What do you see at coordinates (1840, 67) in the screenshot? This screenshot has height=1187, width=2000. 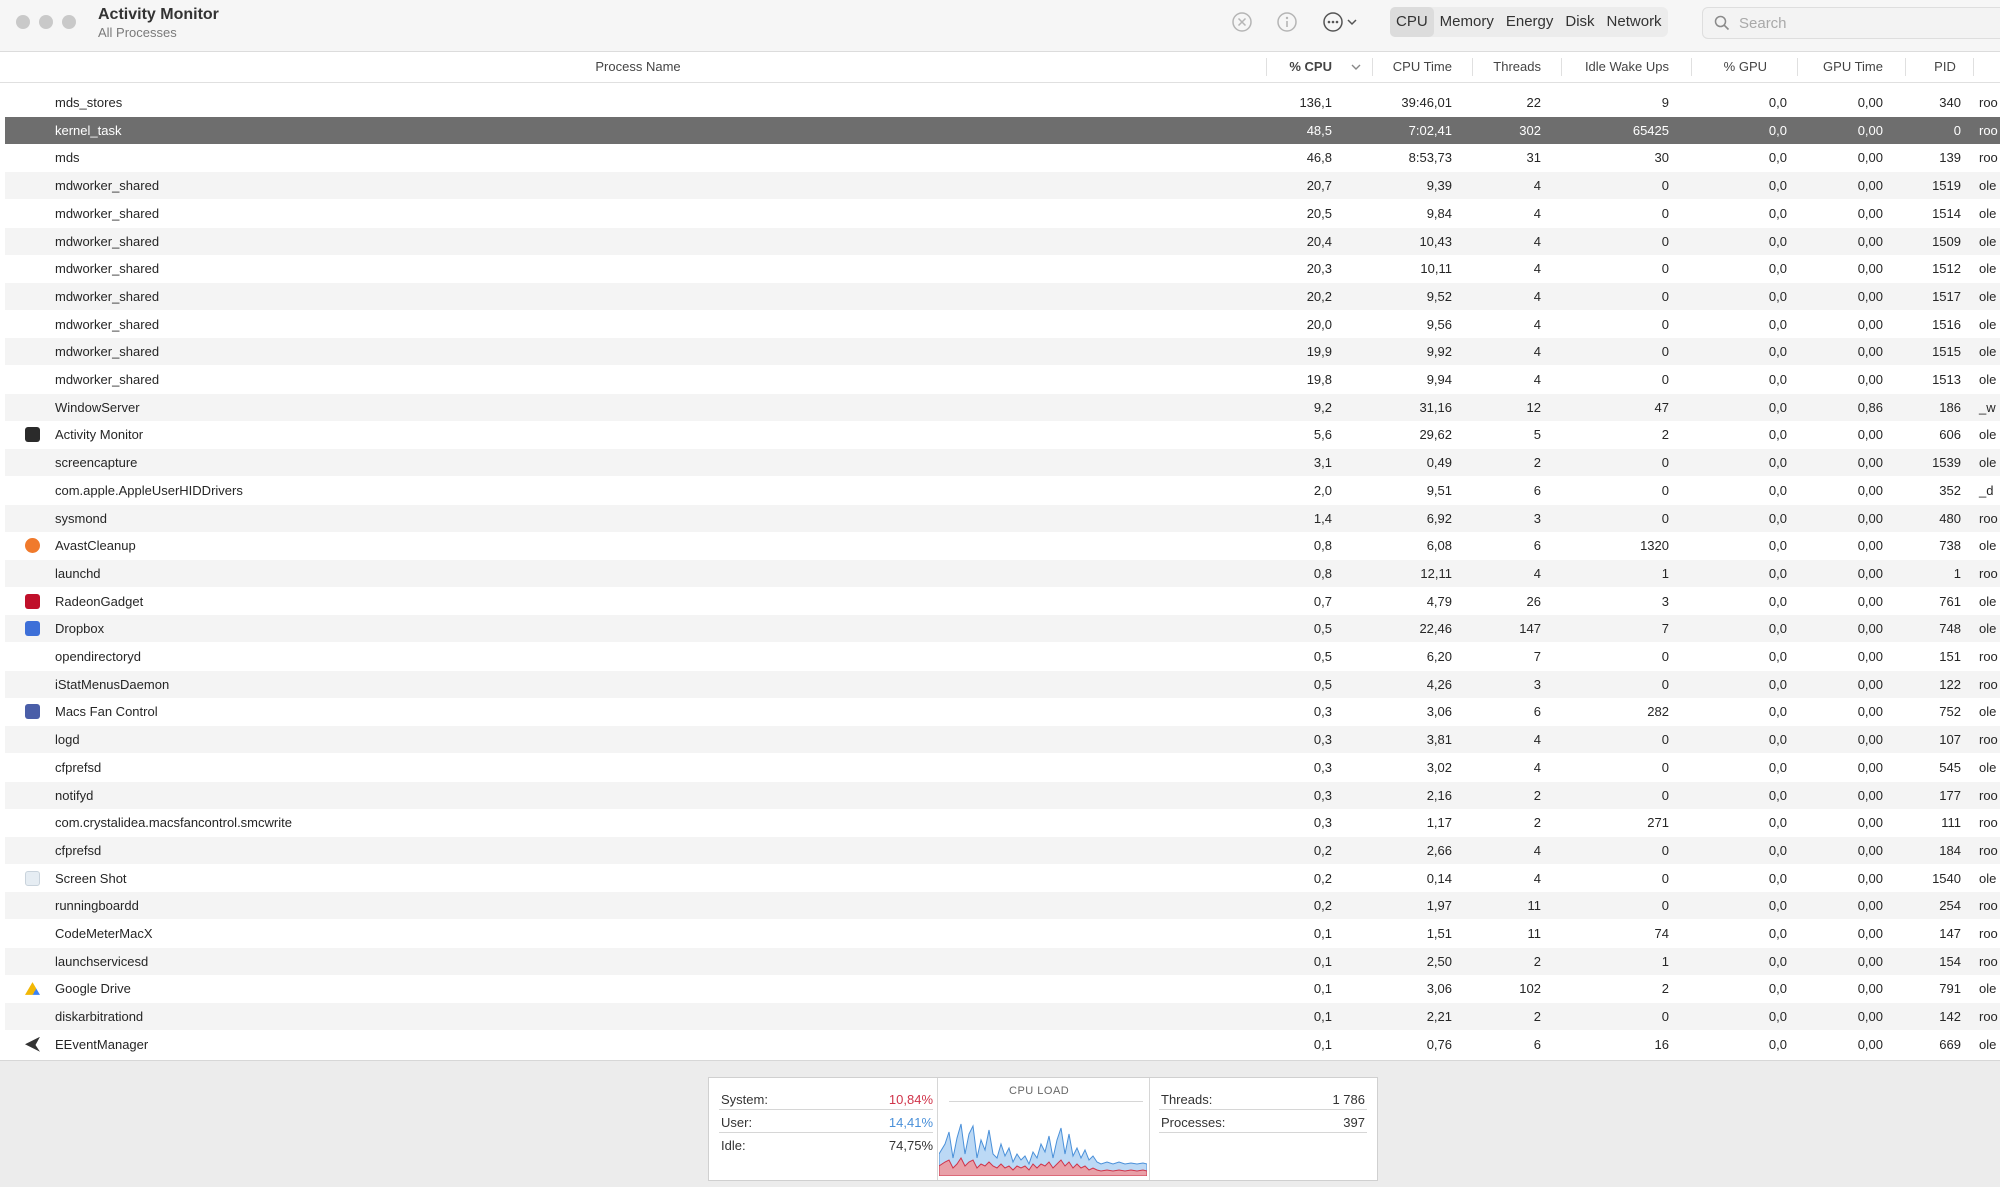 I see `column-gpu-time: GPU Time` at bounding box center [1840, 67].